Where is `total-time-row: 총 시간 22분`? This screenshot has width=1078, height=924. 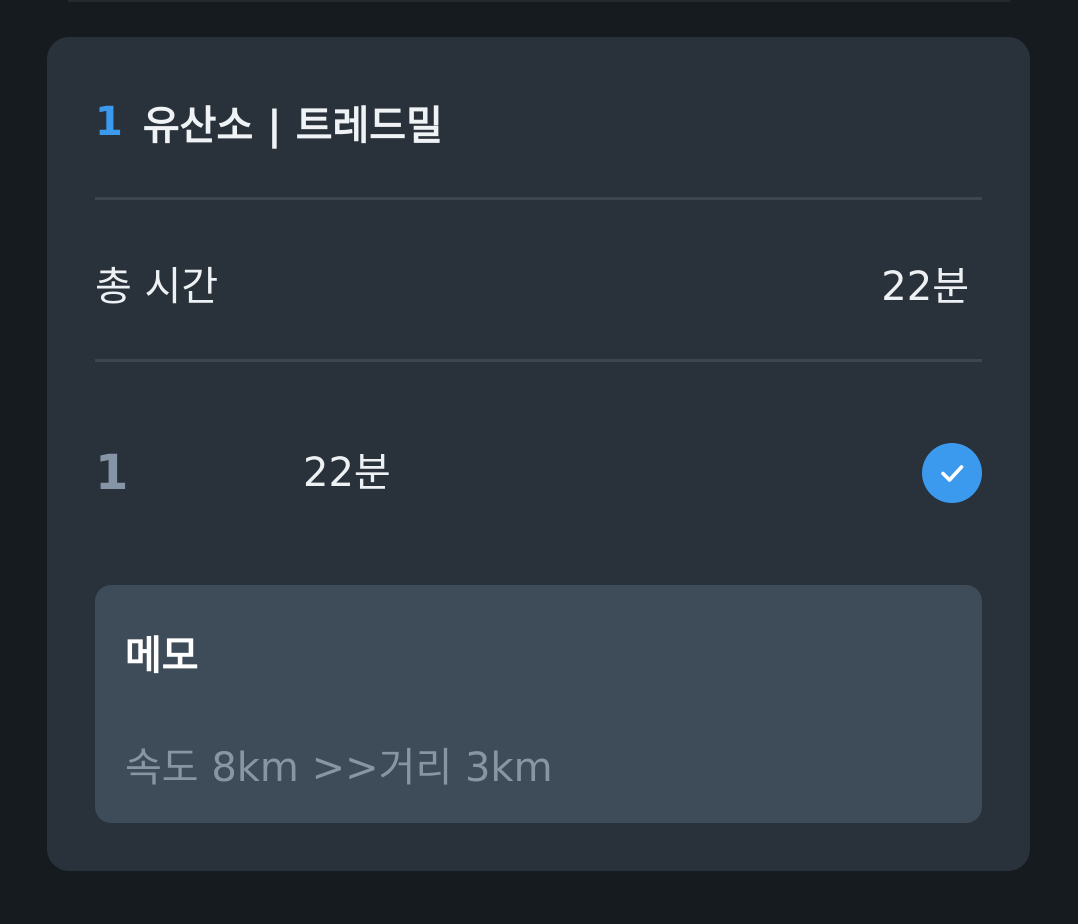 total-time-row: 총 시간 22분 is located at coordinates (532, 283).